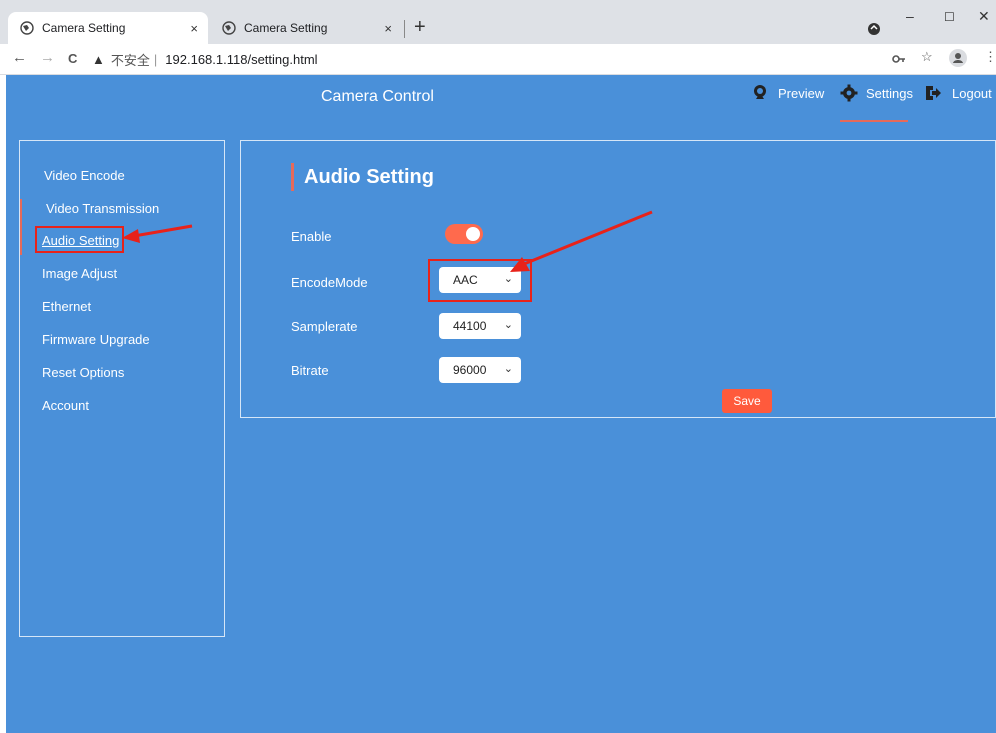 The height and width of the screenshot is (733, 996). I want to click on arrowhead-encode-mode, so click(520, 264).